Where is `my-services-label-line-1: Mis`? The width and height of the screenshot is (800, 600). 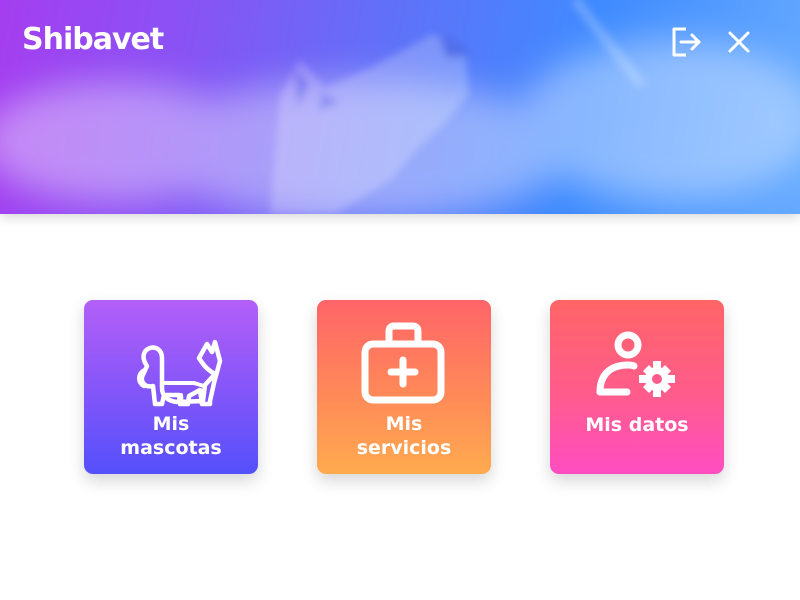 my-services-label-line-1: Mis is located at coordinates (404, 424).